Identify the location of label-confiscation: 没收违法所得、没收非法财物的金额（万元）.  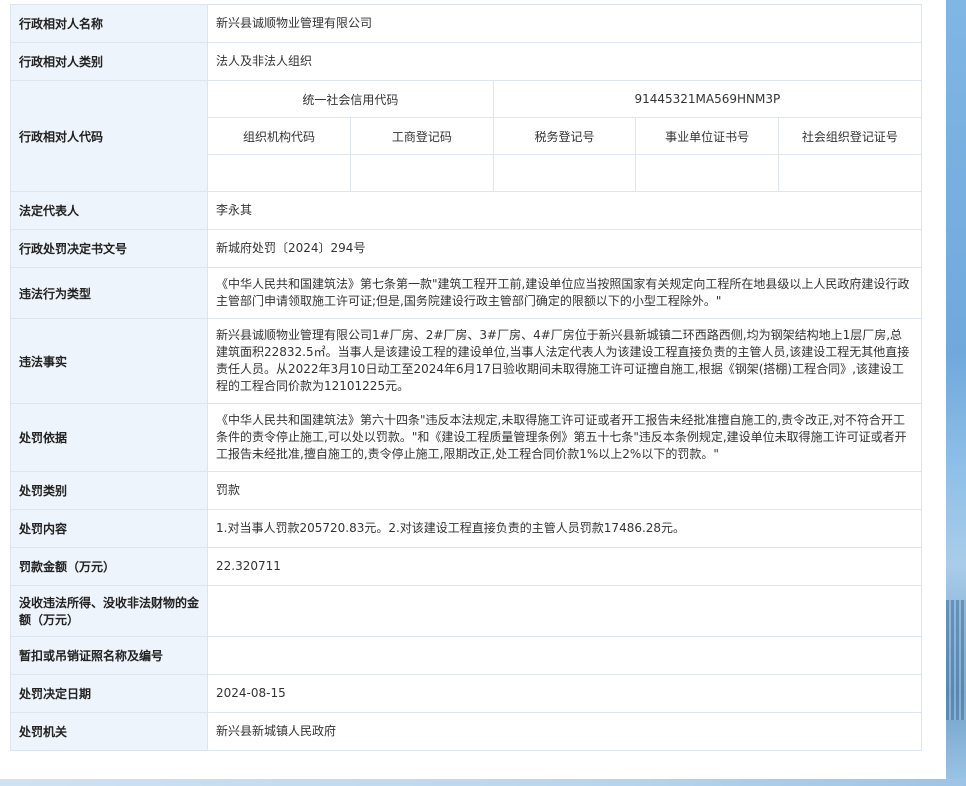
(109, 611).